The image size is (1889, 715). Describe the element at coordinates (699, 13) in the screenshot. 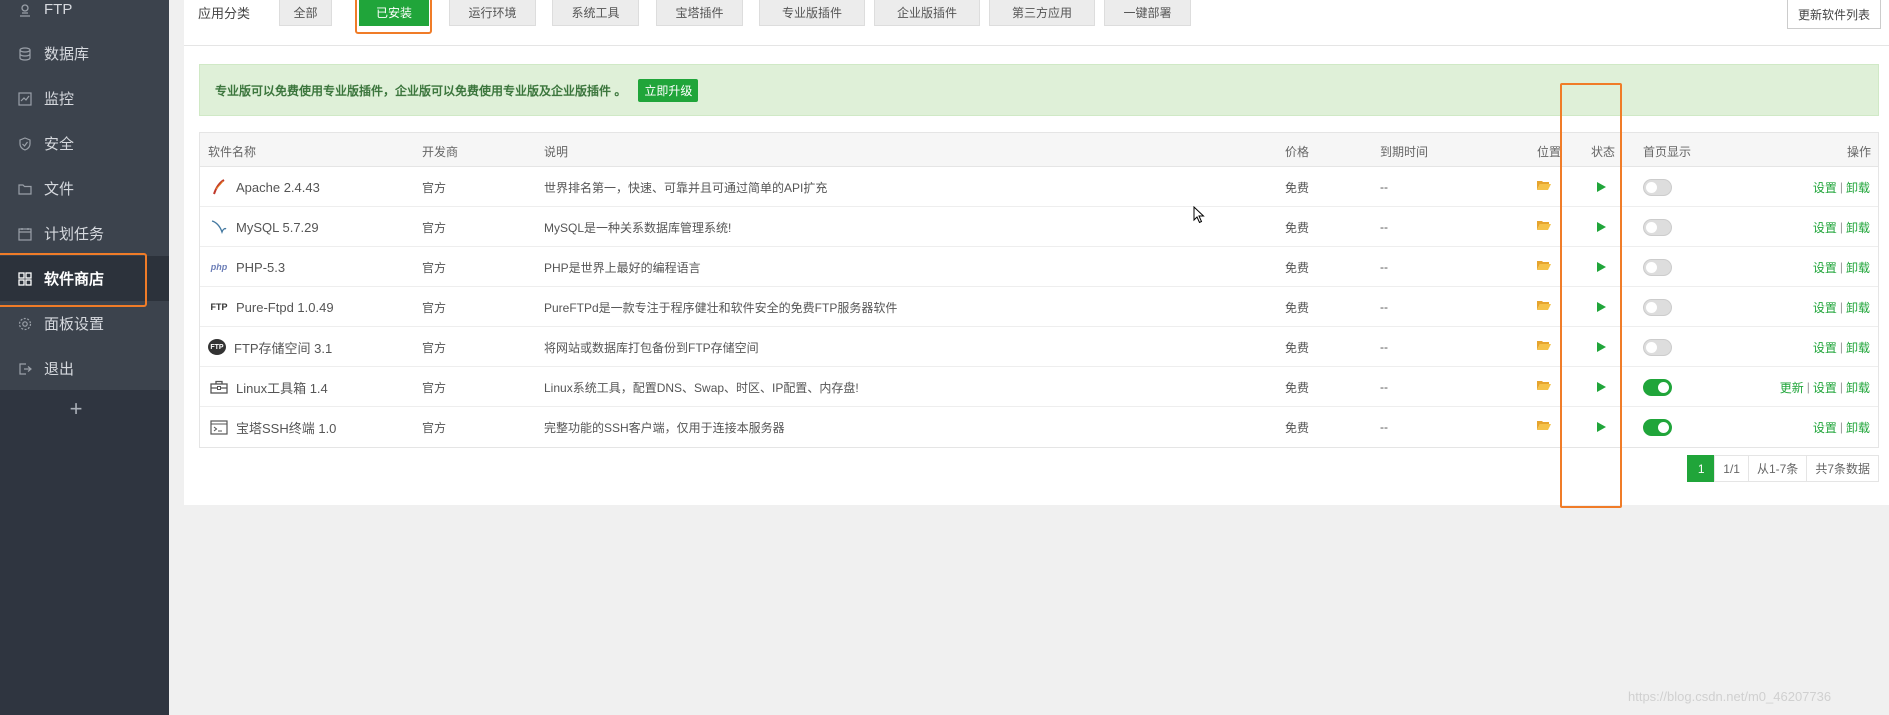

I see `tab-bt-plugins: 宝塔插件` at that location.